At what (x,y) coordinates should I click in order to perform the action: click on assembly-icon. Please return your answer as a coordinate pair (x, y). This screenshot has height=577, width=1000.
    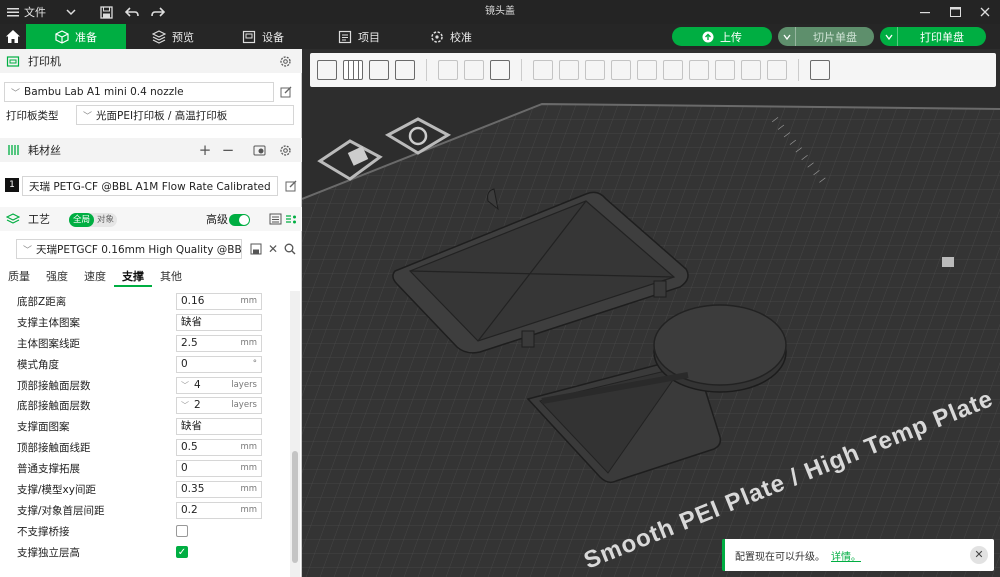
    Looking at the image, I should click on (777, 70).